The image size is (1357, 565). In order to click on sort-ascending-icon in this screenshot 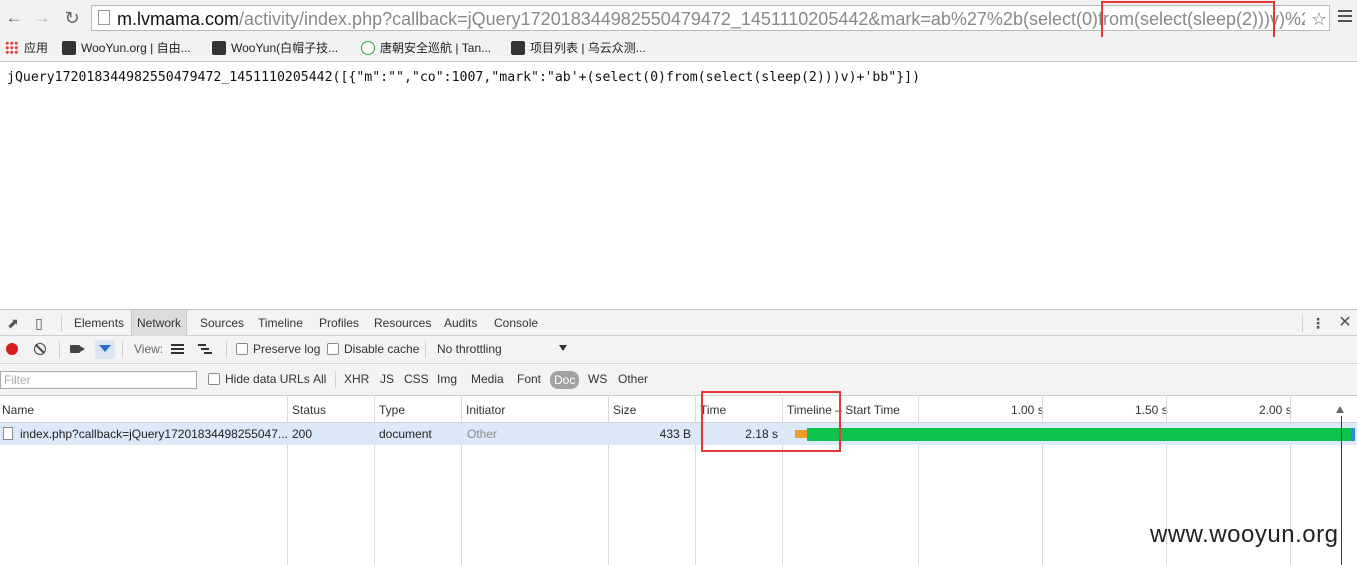, I will do `click(1340, 409)`.